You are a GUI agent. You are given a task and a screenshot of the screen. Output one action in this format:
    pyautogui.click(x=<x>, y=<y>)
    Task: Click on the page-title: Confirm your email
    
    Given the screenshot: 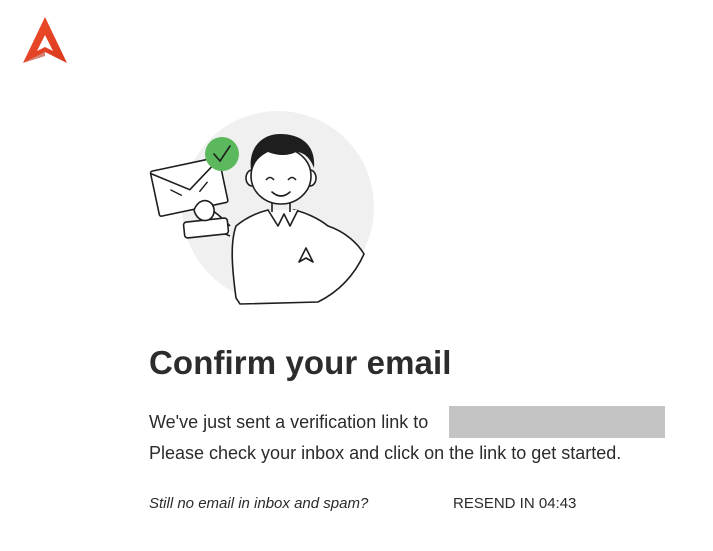 What is the action you would take?
    pyautogui.click(x=300, y=362)
    